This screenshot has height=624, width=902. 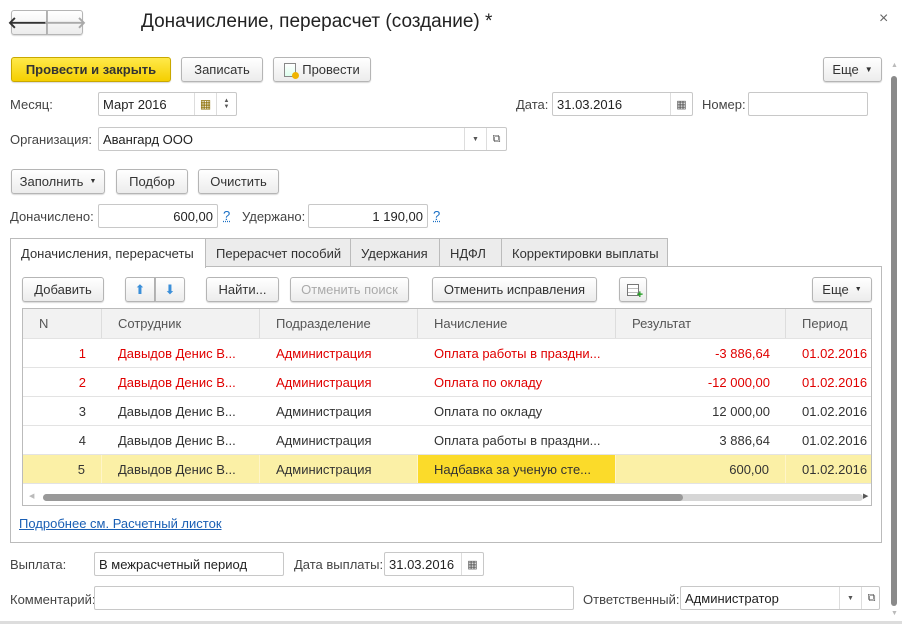 What do you see at coordinates (62, 411) in the screenshot?
I see `cell-n: 3` at bounding box center [62, 411].